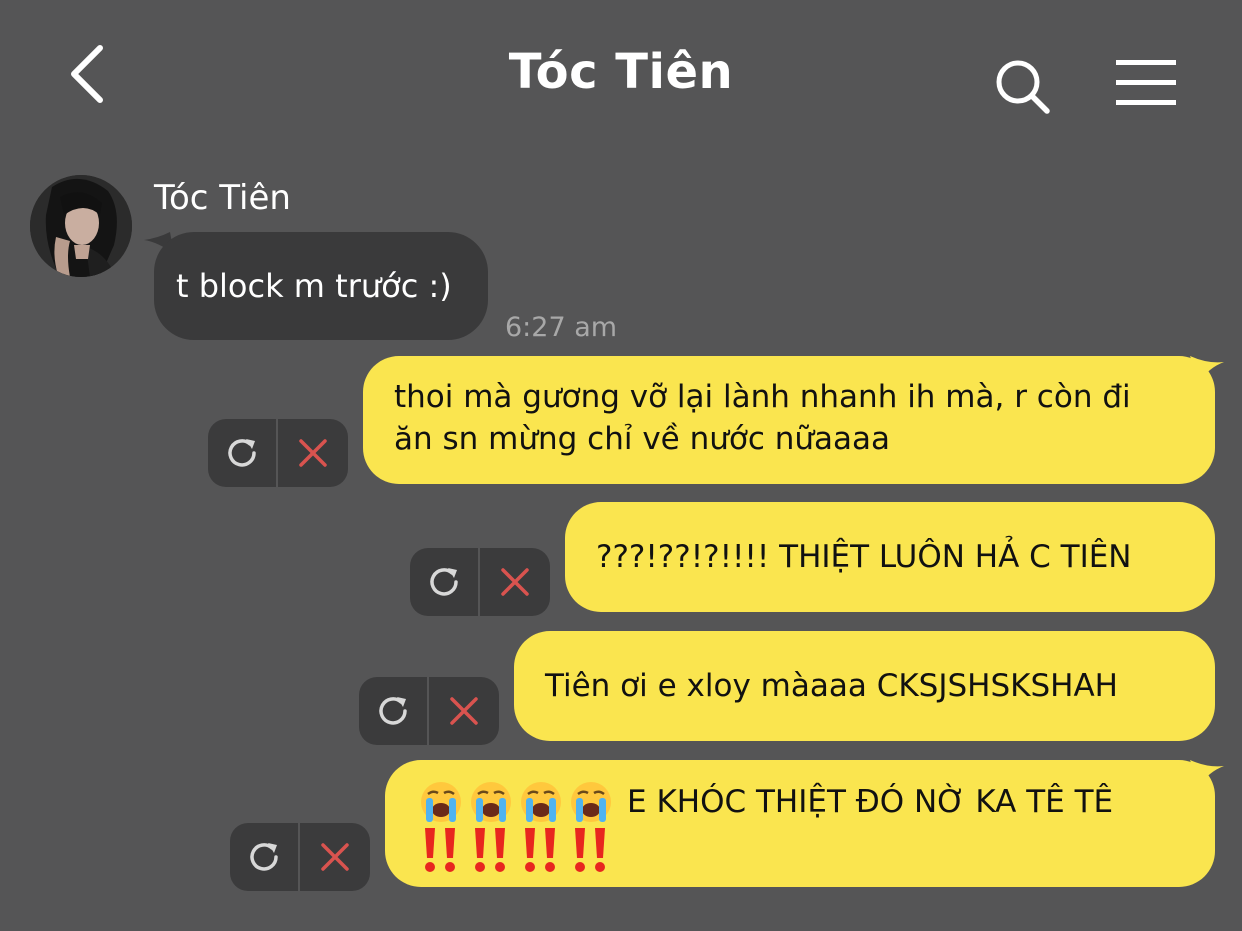  I want to click on outgoing-message-bubble: ???!??!?!!!! THIỆT LUÔN HẢ C TIÊN, so click(890, 557).